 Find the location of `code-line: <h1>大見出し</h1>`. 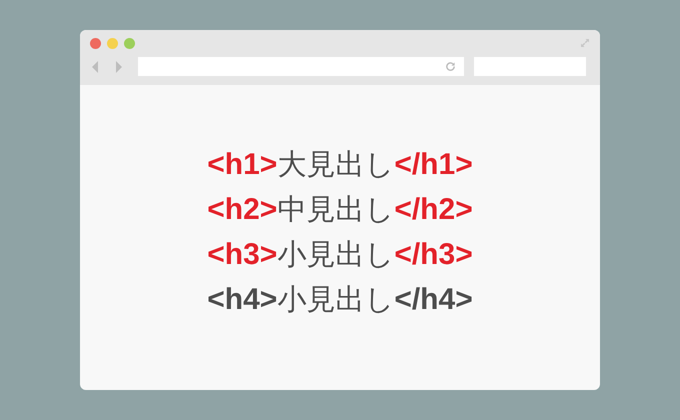

code-line: <h1>大見出し</h1> is located at coordinates (340, 164).